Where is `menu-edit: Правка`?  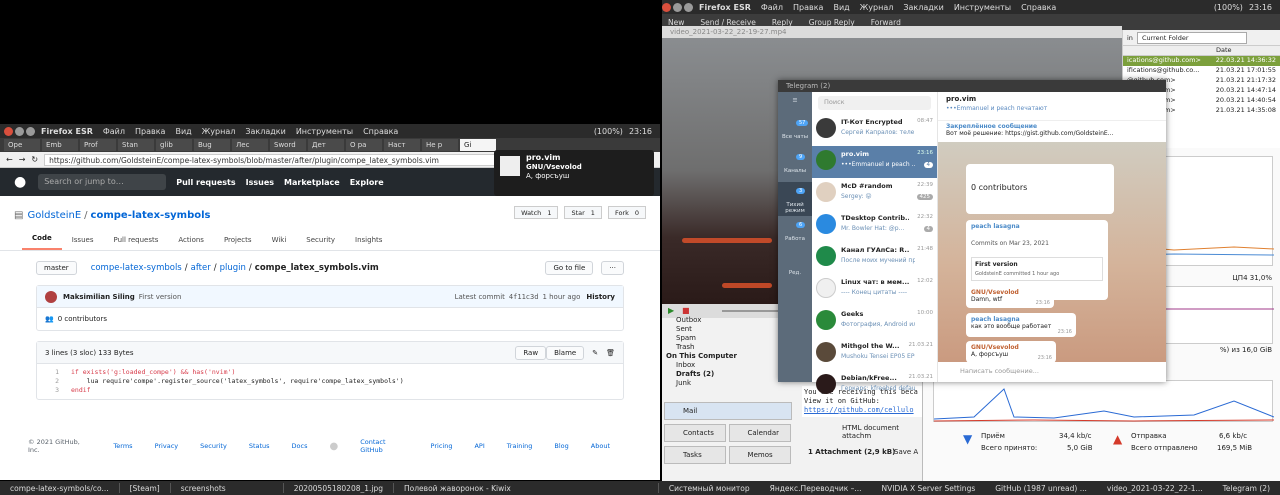 menu-edit: Правка is located at coordinates (808, 7).